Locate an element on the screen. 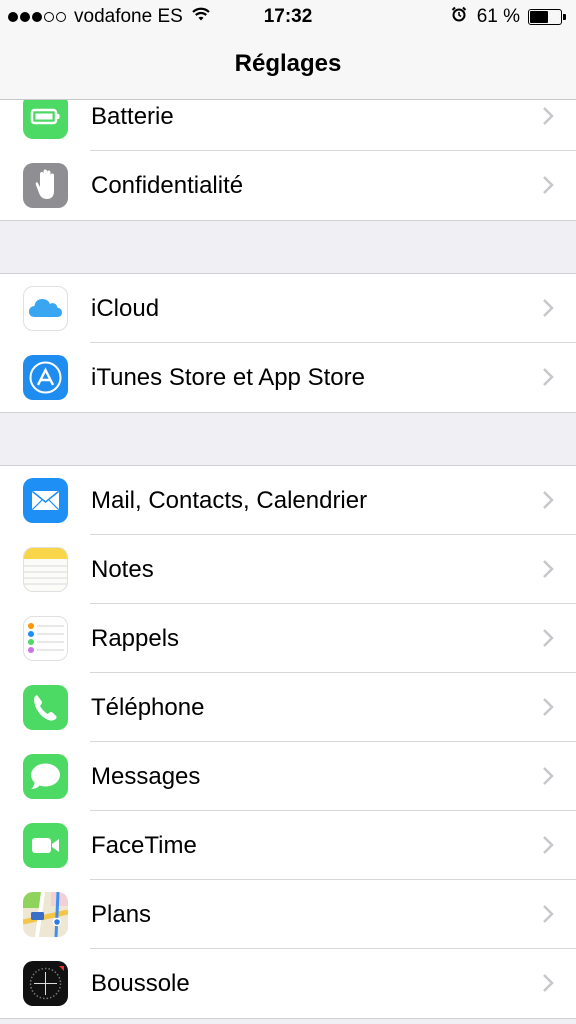 The width and height of the screenshot is (576, 1024). settings-row-label: FaceTime is located at coordinates (144, 845).